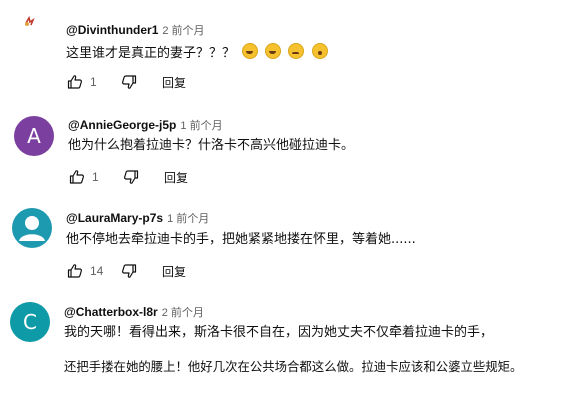 The height and width of the screenshot is (400, 584). I want to click on avatar: A, so click(34, 136).